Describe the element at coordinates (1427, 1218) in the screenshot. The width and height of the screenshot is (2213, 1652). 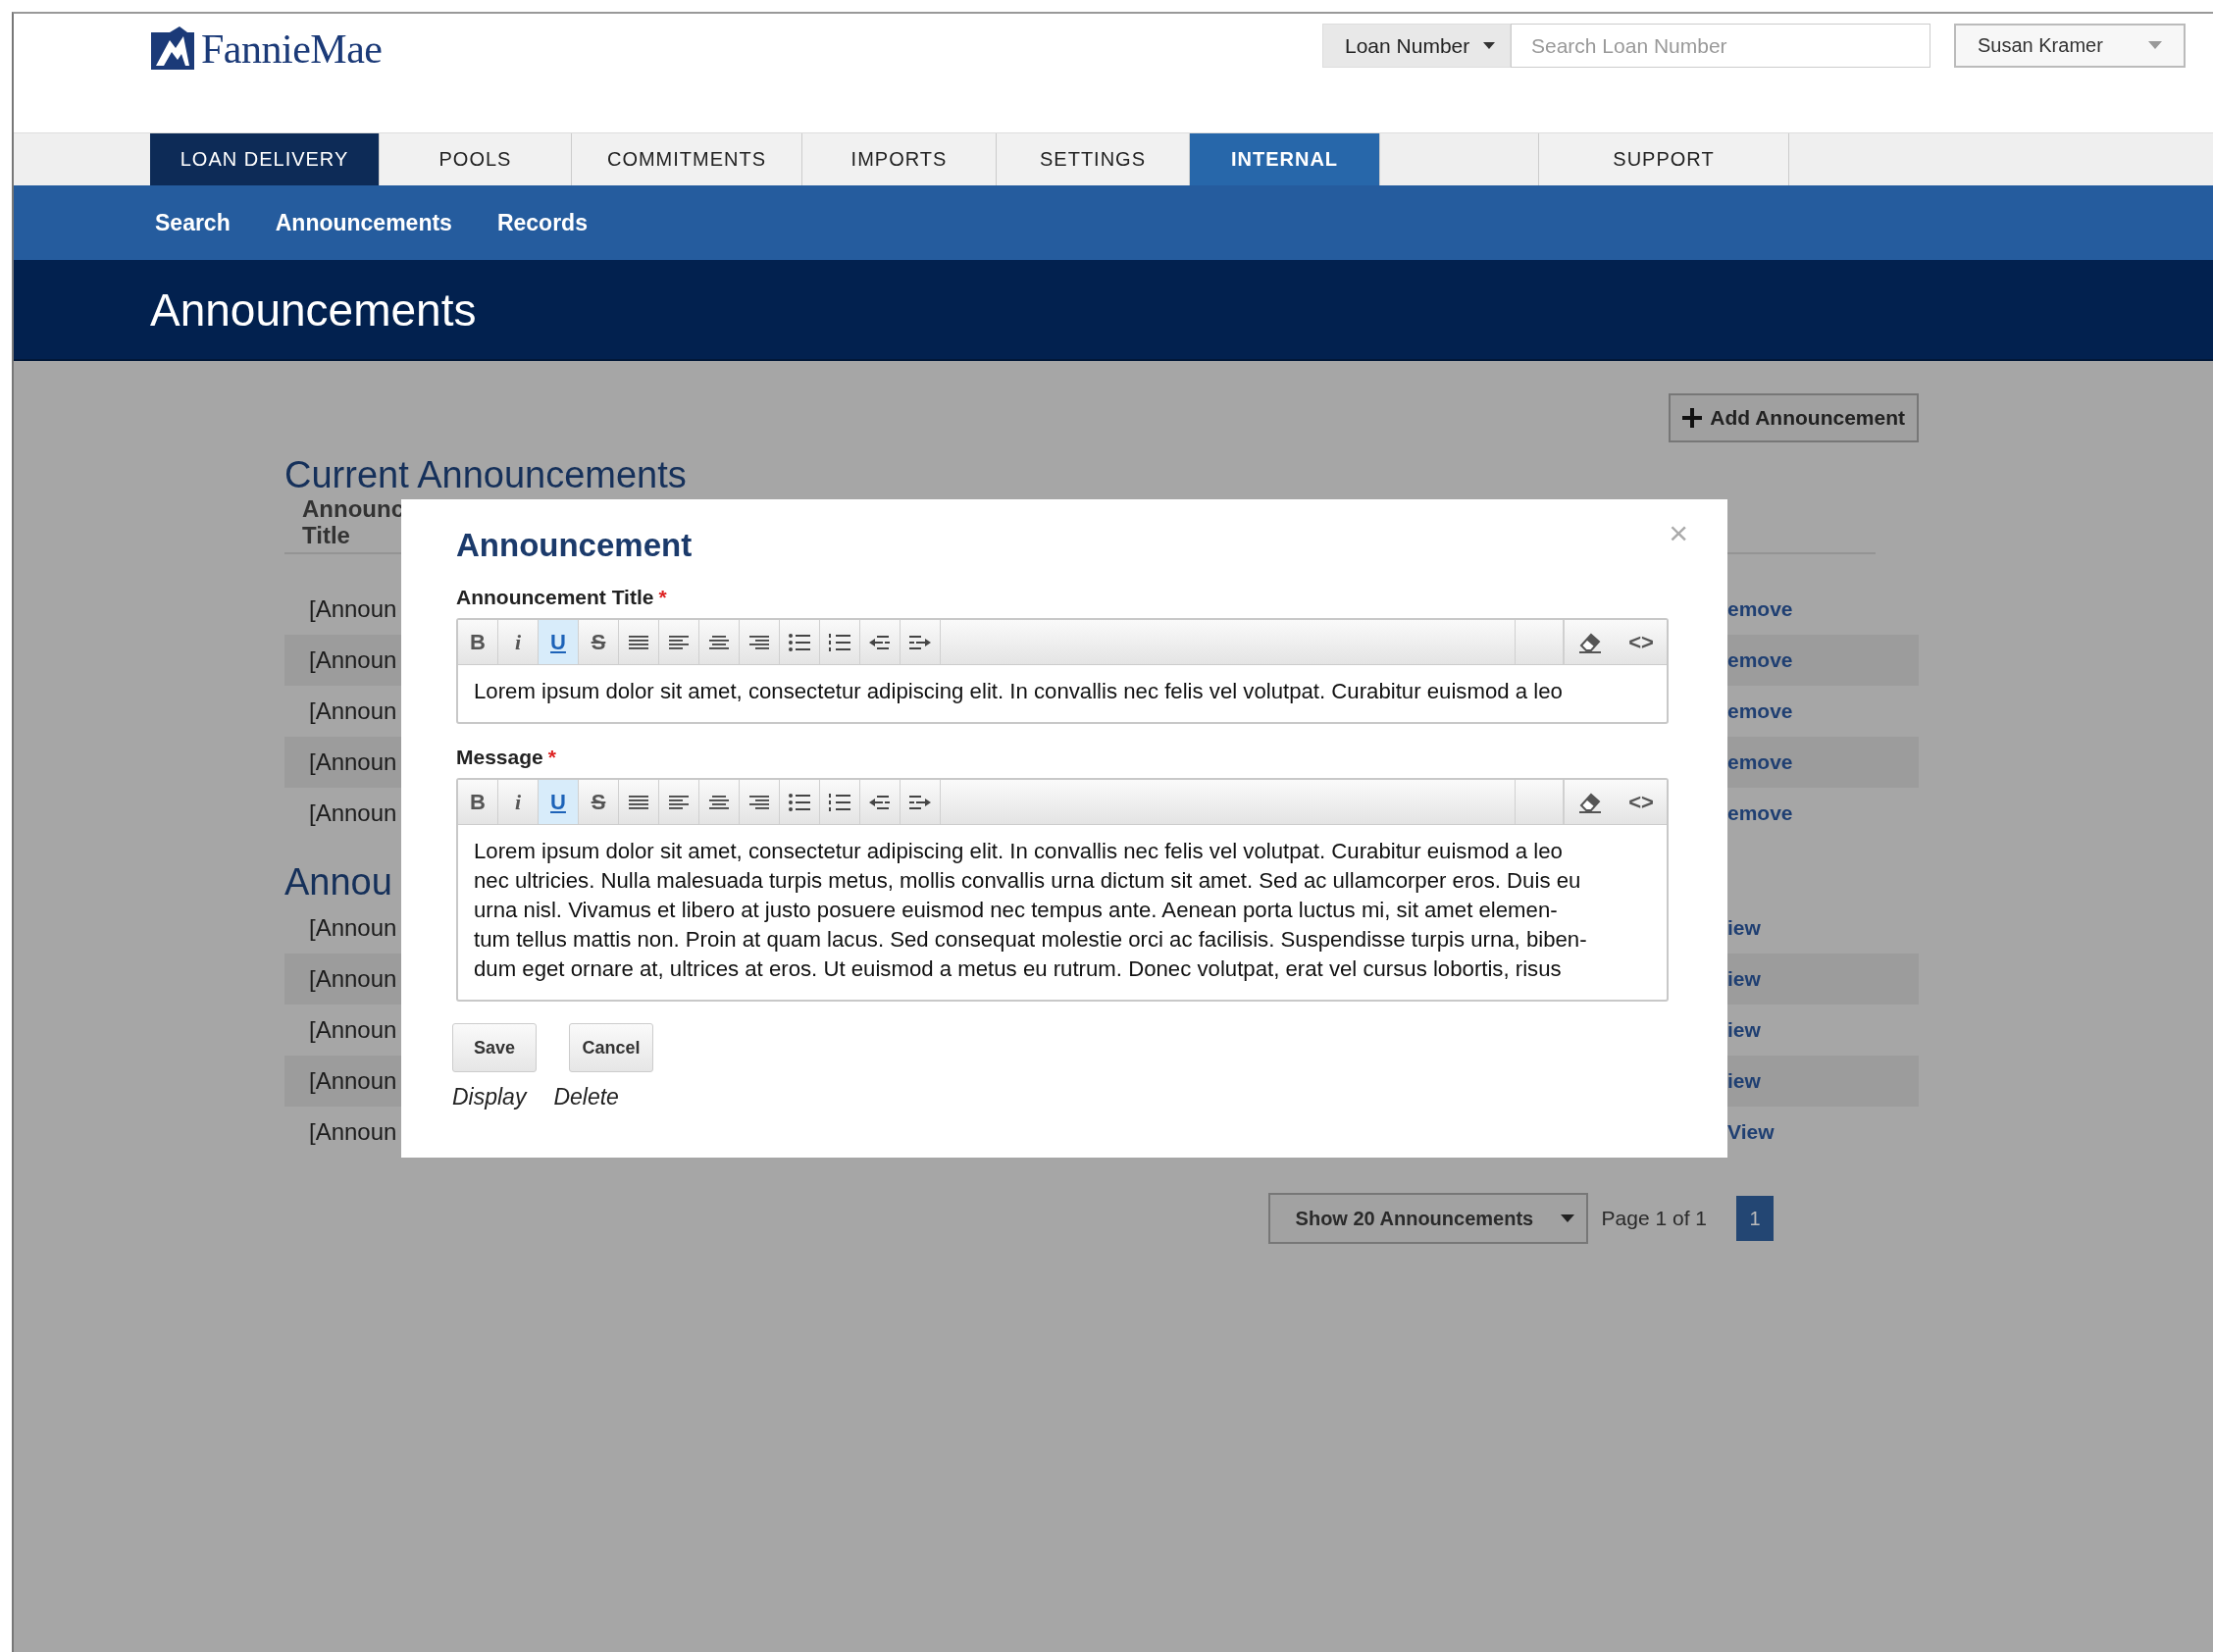
I see `page-size-dropdown: Show 20 Announcements` at that location.